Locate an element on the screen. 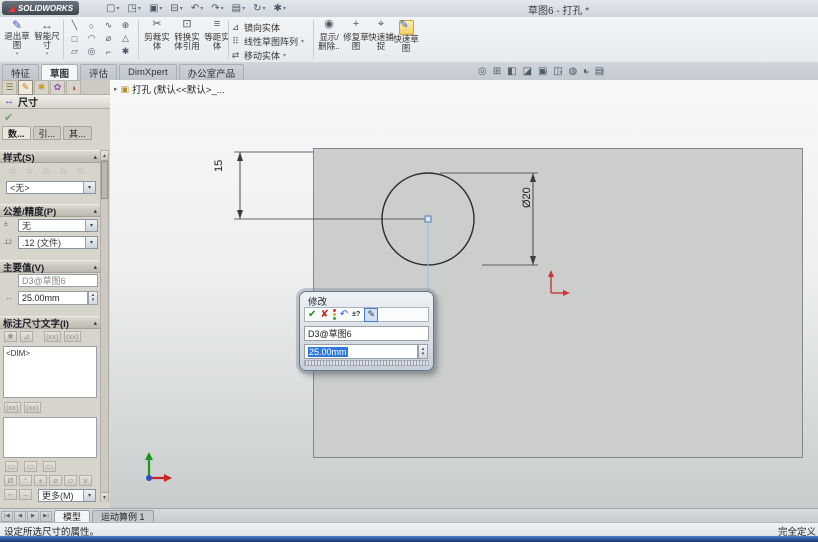 The width and height of the screenshot is (818, 542). symbol-degree-button: ° is located at coordinates (25, 480).